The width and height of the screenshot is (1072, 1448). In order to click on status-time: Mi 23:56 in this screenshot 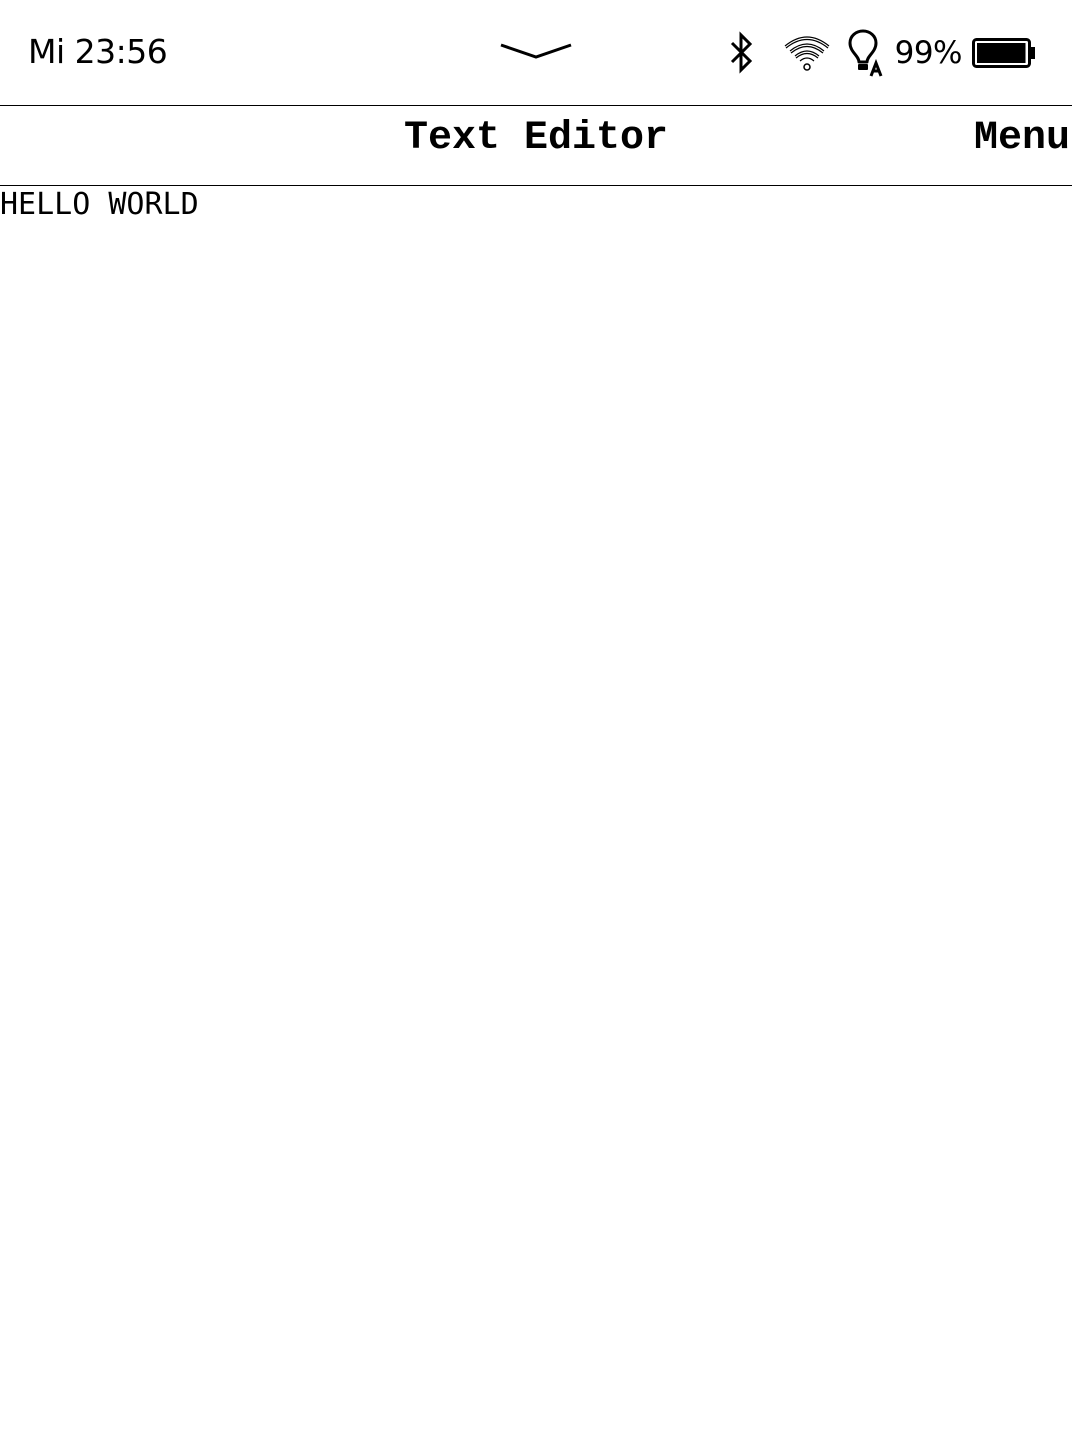, I will do `click(98, 51)`.